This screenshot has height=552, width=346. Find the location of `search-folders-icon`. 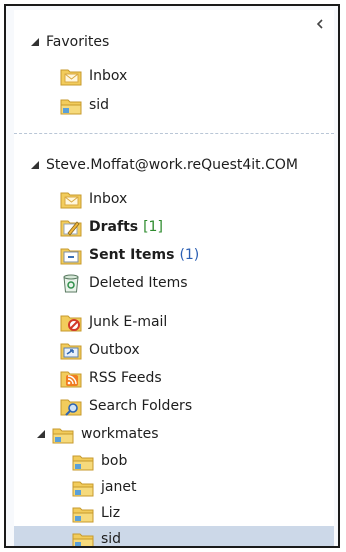

search-folders-icon is located at coordinates (71, 406).